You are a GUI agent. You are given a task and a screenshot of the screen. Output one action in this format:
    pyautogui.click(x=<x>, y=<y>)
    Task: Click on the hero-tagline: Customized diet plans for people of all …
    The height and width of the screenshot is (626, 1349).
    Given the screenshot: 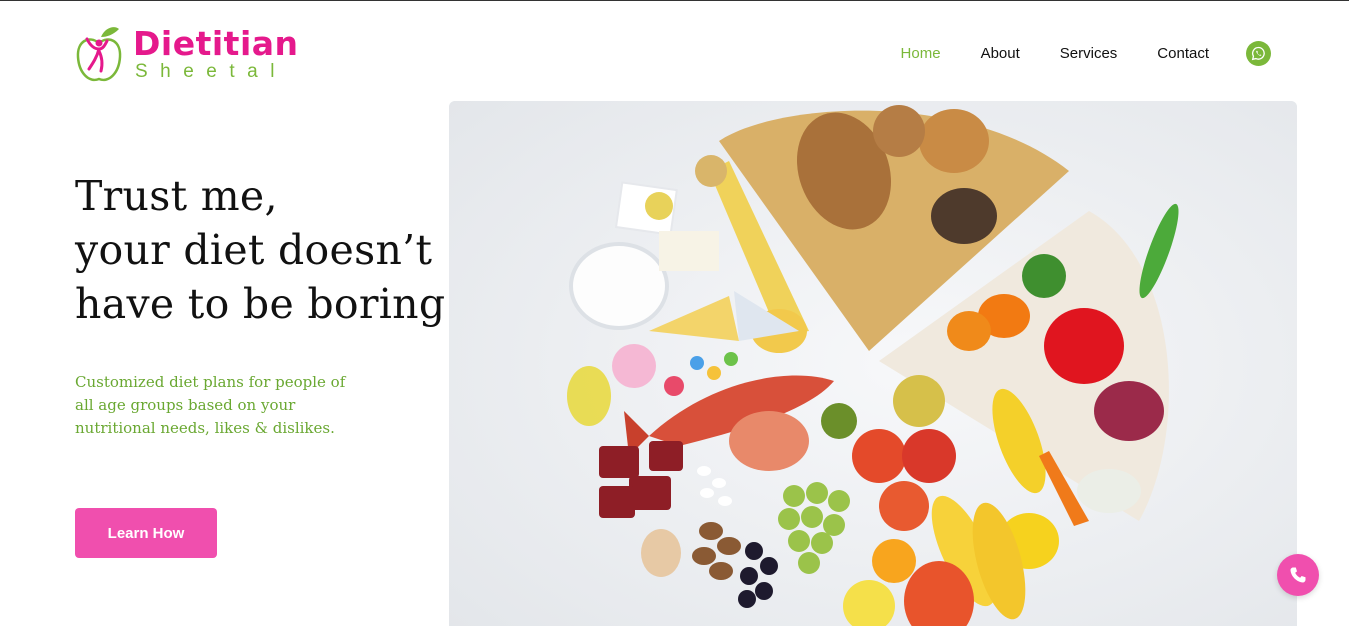 What is the action you would take?
    pyautogui.click(x=210, y=405)
    